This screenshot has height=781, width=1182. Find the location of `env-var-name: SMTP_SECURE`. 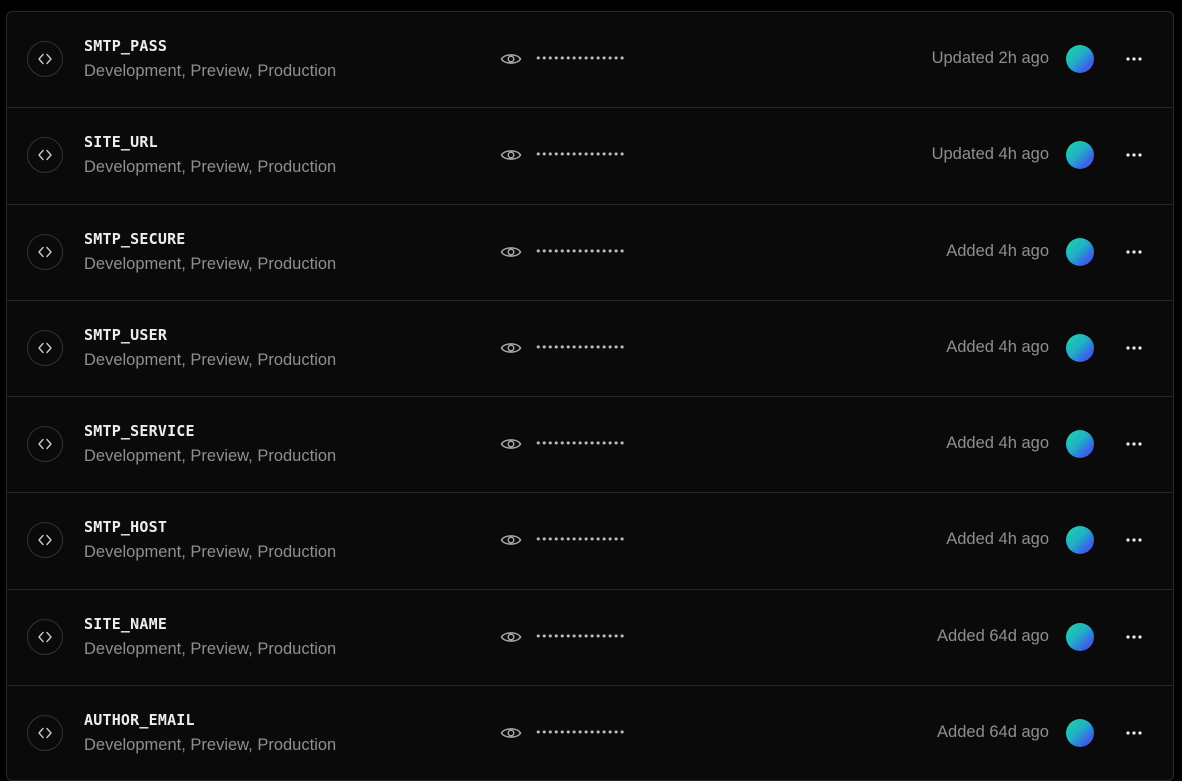

env-var-name: SMTP_SECURE is located at coordinates (135, 238).